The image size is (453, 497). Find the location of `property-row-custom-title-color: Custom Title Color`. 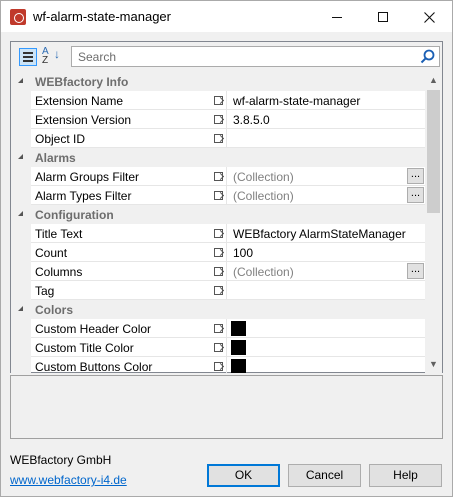

property-row-custom-title-color: Custom Title Color is located at coordinates (218, 347).